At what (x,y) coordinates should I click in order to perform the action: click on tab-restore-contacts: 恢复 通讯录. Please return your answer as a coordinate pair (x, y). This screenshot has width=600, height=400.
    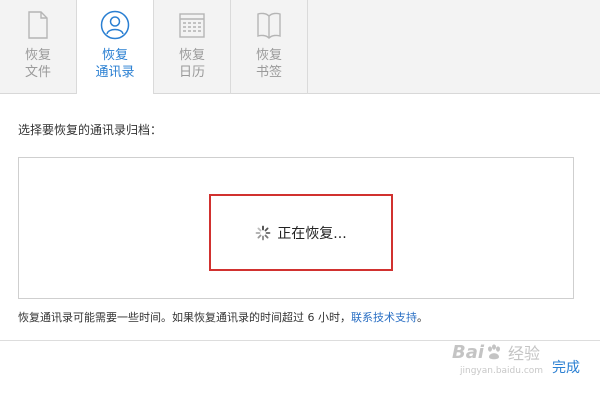
    Looking at the image, I should click on (115, 47).